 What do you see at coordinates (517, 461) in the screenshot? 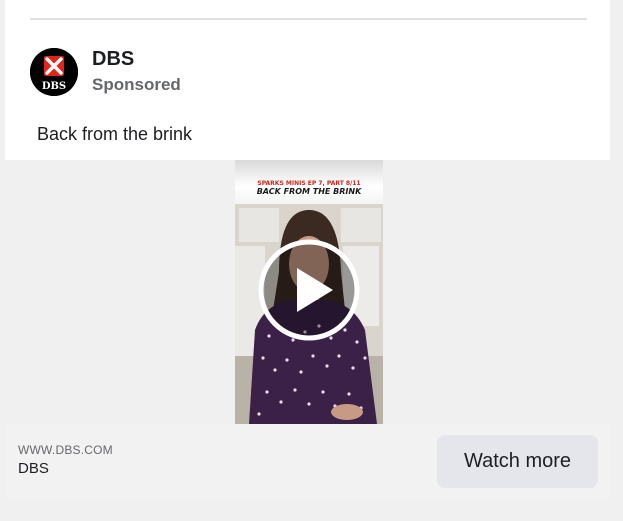
I see `watch-more-button: Watch more` at bounding box center [517, 461].